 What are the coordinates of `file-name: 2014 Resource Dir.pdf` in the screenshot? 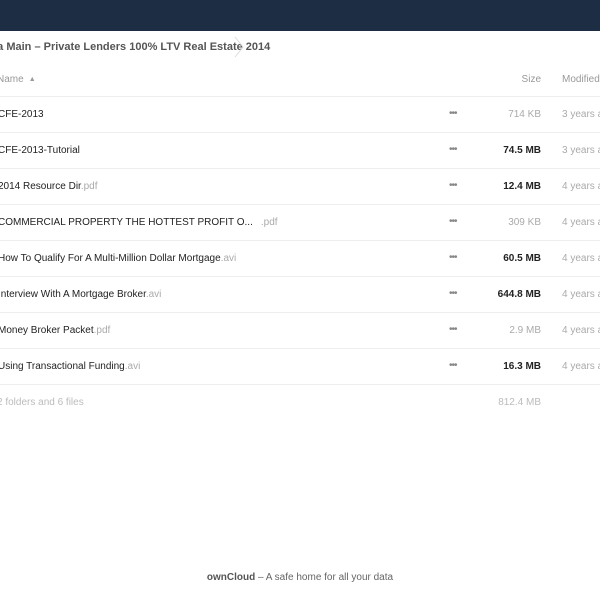 It's located at (49, 186).